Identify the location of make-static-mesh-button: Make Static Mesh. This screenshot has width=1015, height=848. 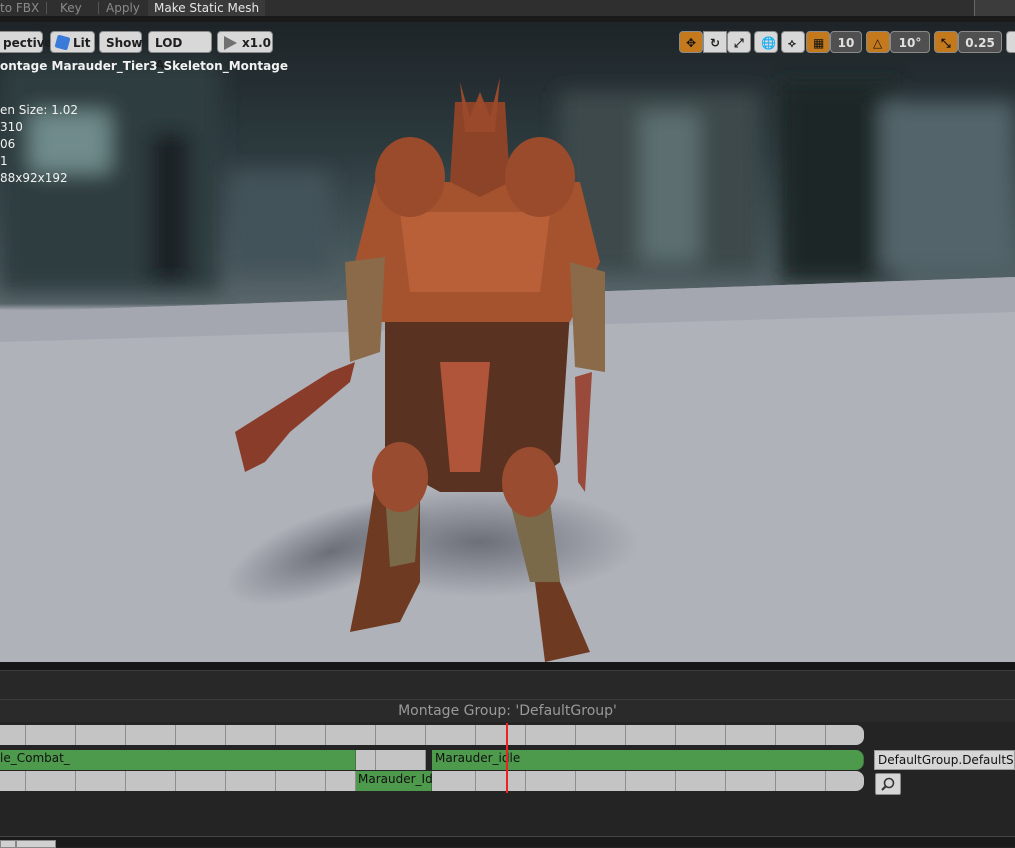
(207, 8).